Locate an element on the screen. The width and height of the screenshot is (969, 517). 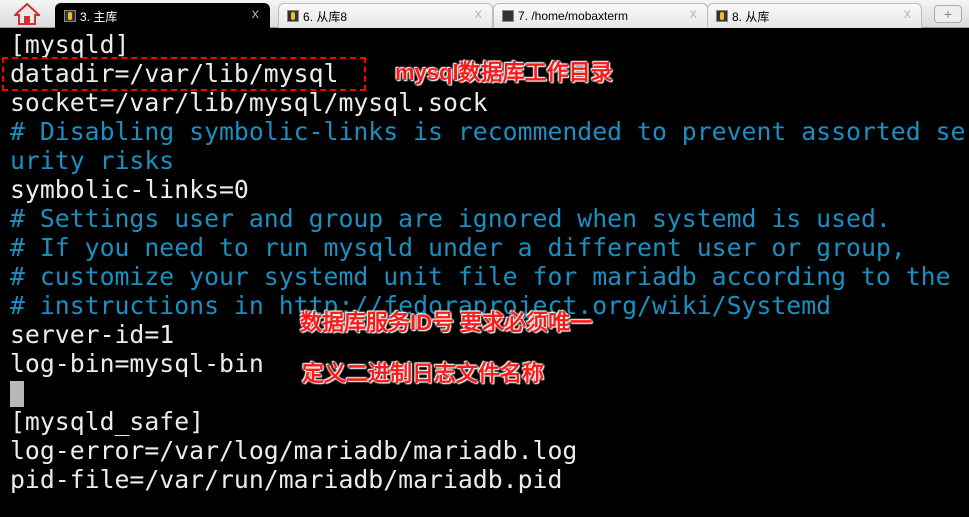
tab-2: 6. 从库8 X is located at coordinates (385, 15).